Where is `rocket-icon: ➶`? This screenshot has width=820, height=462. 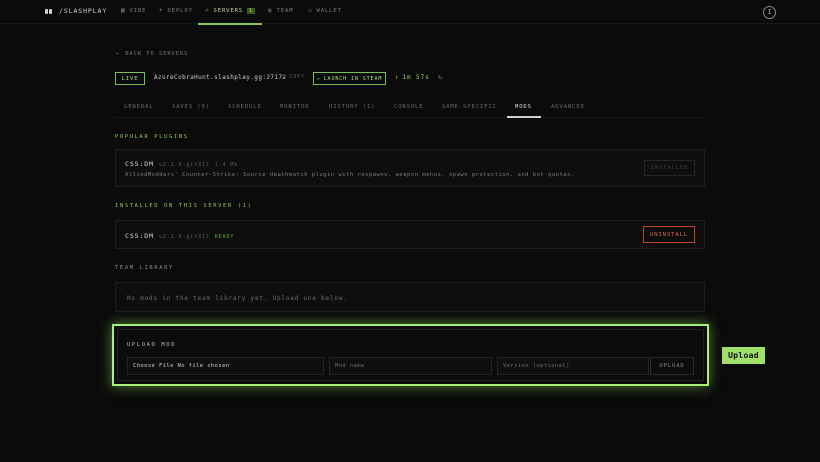 rocket-icon: ➶ is located at coordinates (207, 10).